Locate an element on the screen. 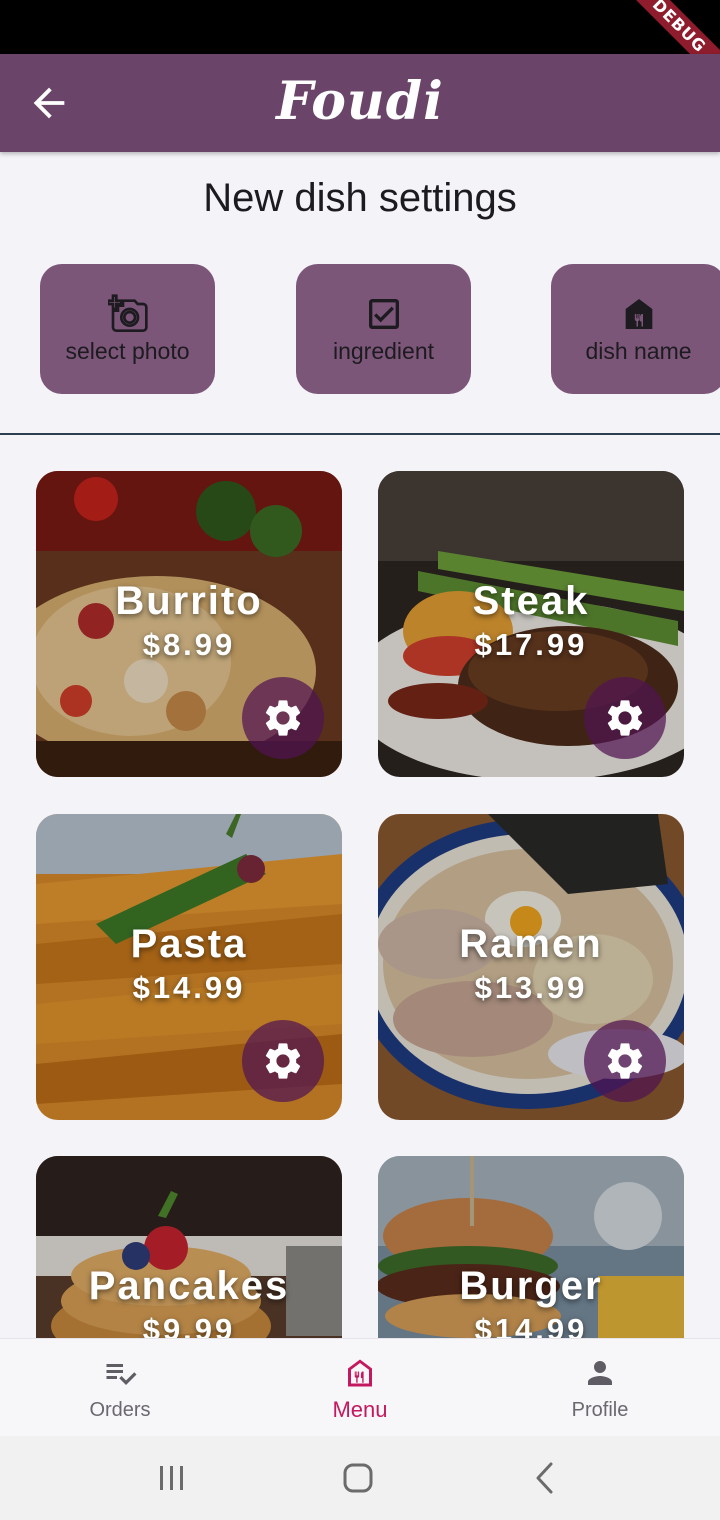 The width and height of the screenshot is (720, 1520). nav-menu: Menu is located at coordinates (360, 1388).